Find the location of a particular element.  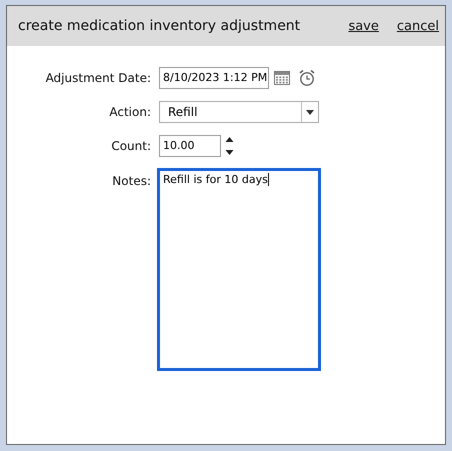

alarm-clock-icon is located at coordinates (307, 78).